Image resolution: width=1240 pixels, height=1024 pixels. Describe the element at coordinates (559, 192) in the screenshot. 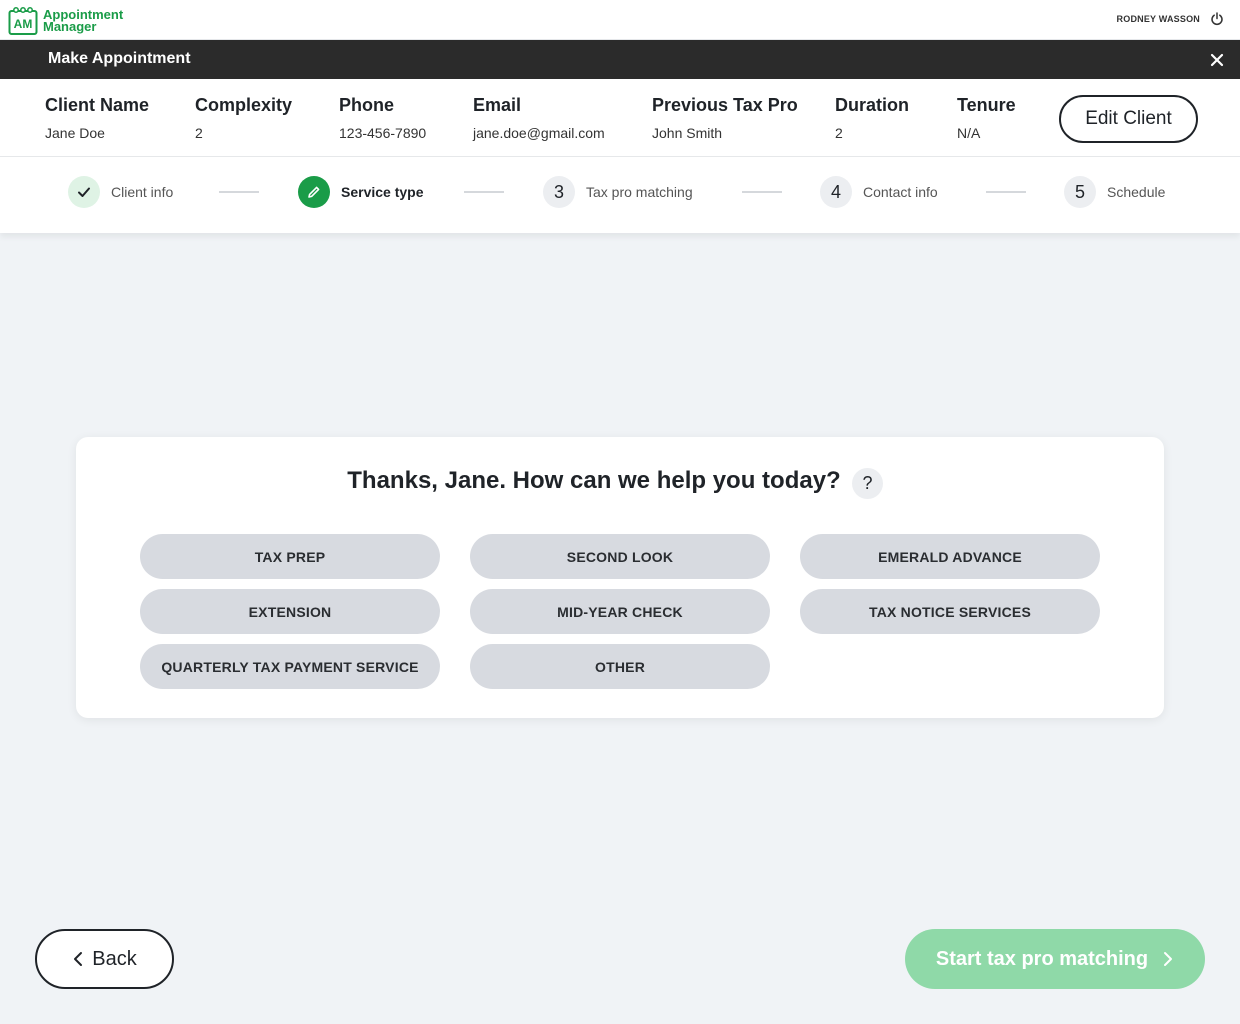

I see `step-3-circle: 3` at that location.